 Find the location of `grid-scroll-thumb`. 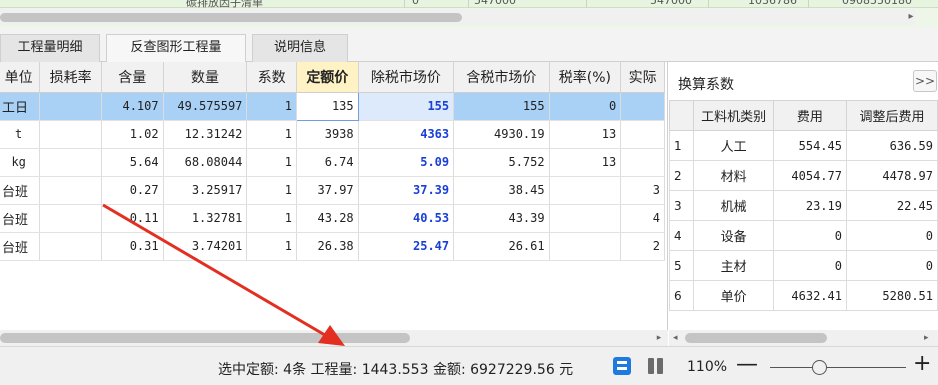

grid-scroll-thumb is located at coordinates (205, 338).